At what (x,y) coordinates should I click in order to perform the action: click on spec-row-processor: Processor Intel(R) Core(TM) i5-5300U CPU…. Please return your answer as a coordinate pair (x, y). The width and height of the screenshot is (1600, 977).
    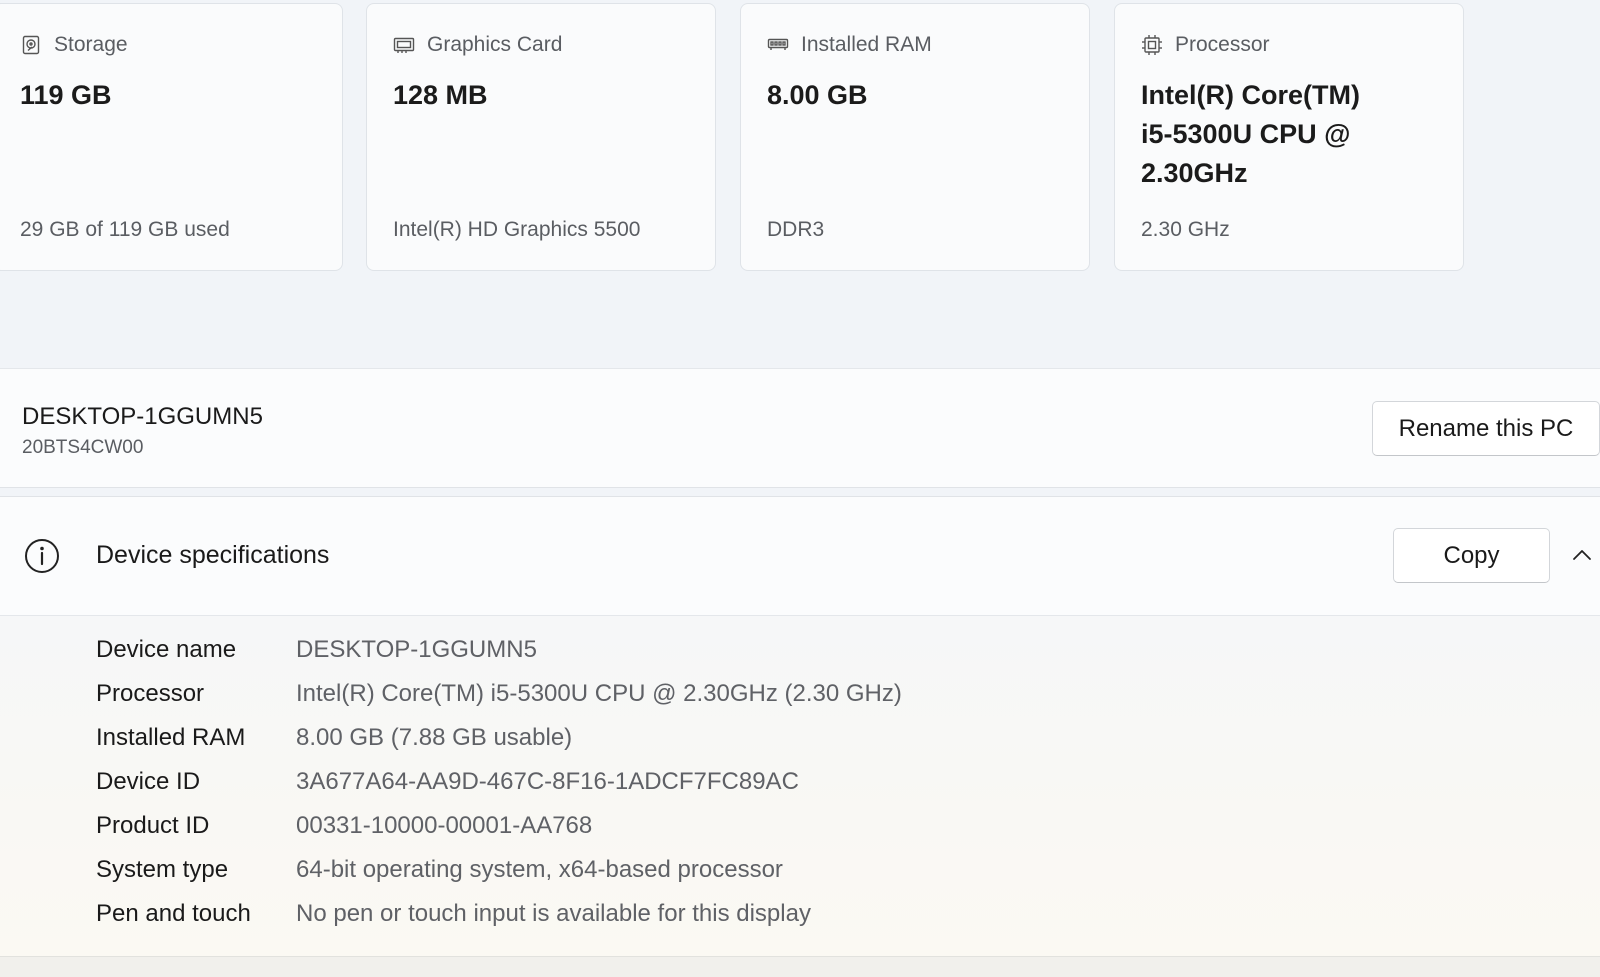
    Looking at the image, I should click on (499, 694).